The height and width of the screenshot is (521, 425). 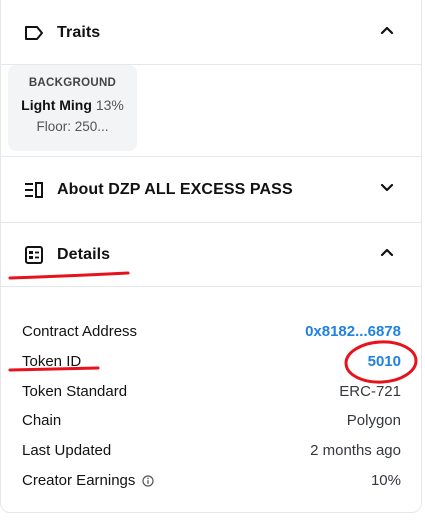 What do you see at coordinates (355, 450) in the screenshot?
I see `detail-value: 2 months ago` at bounding box center [355, 450].